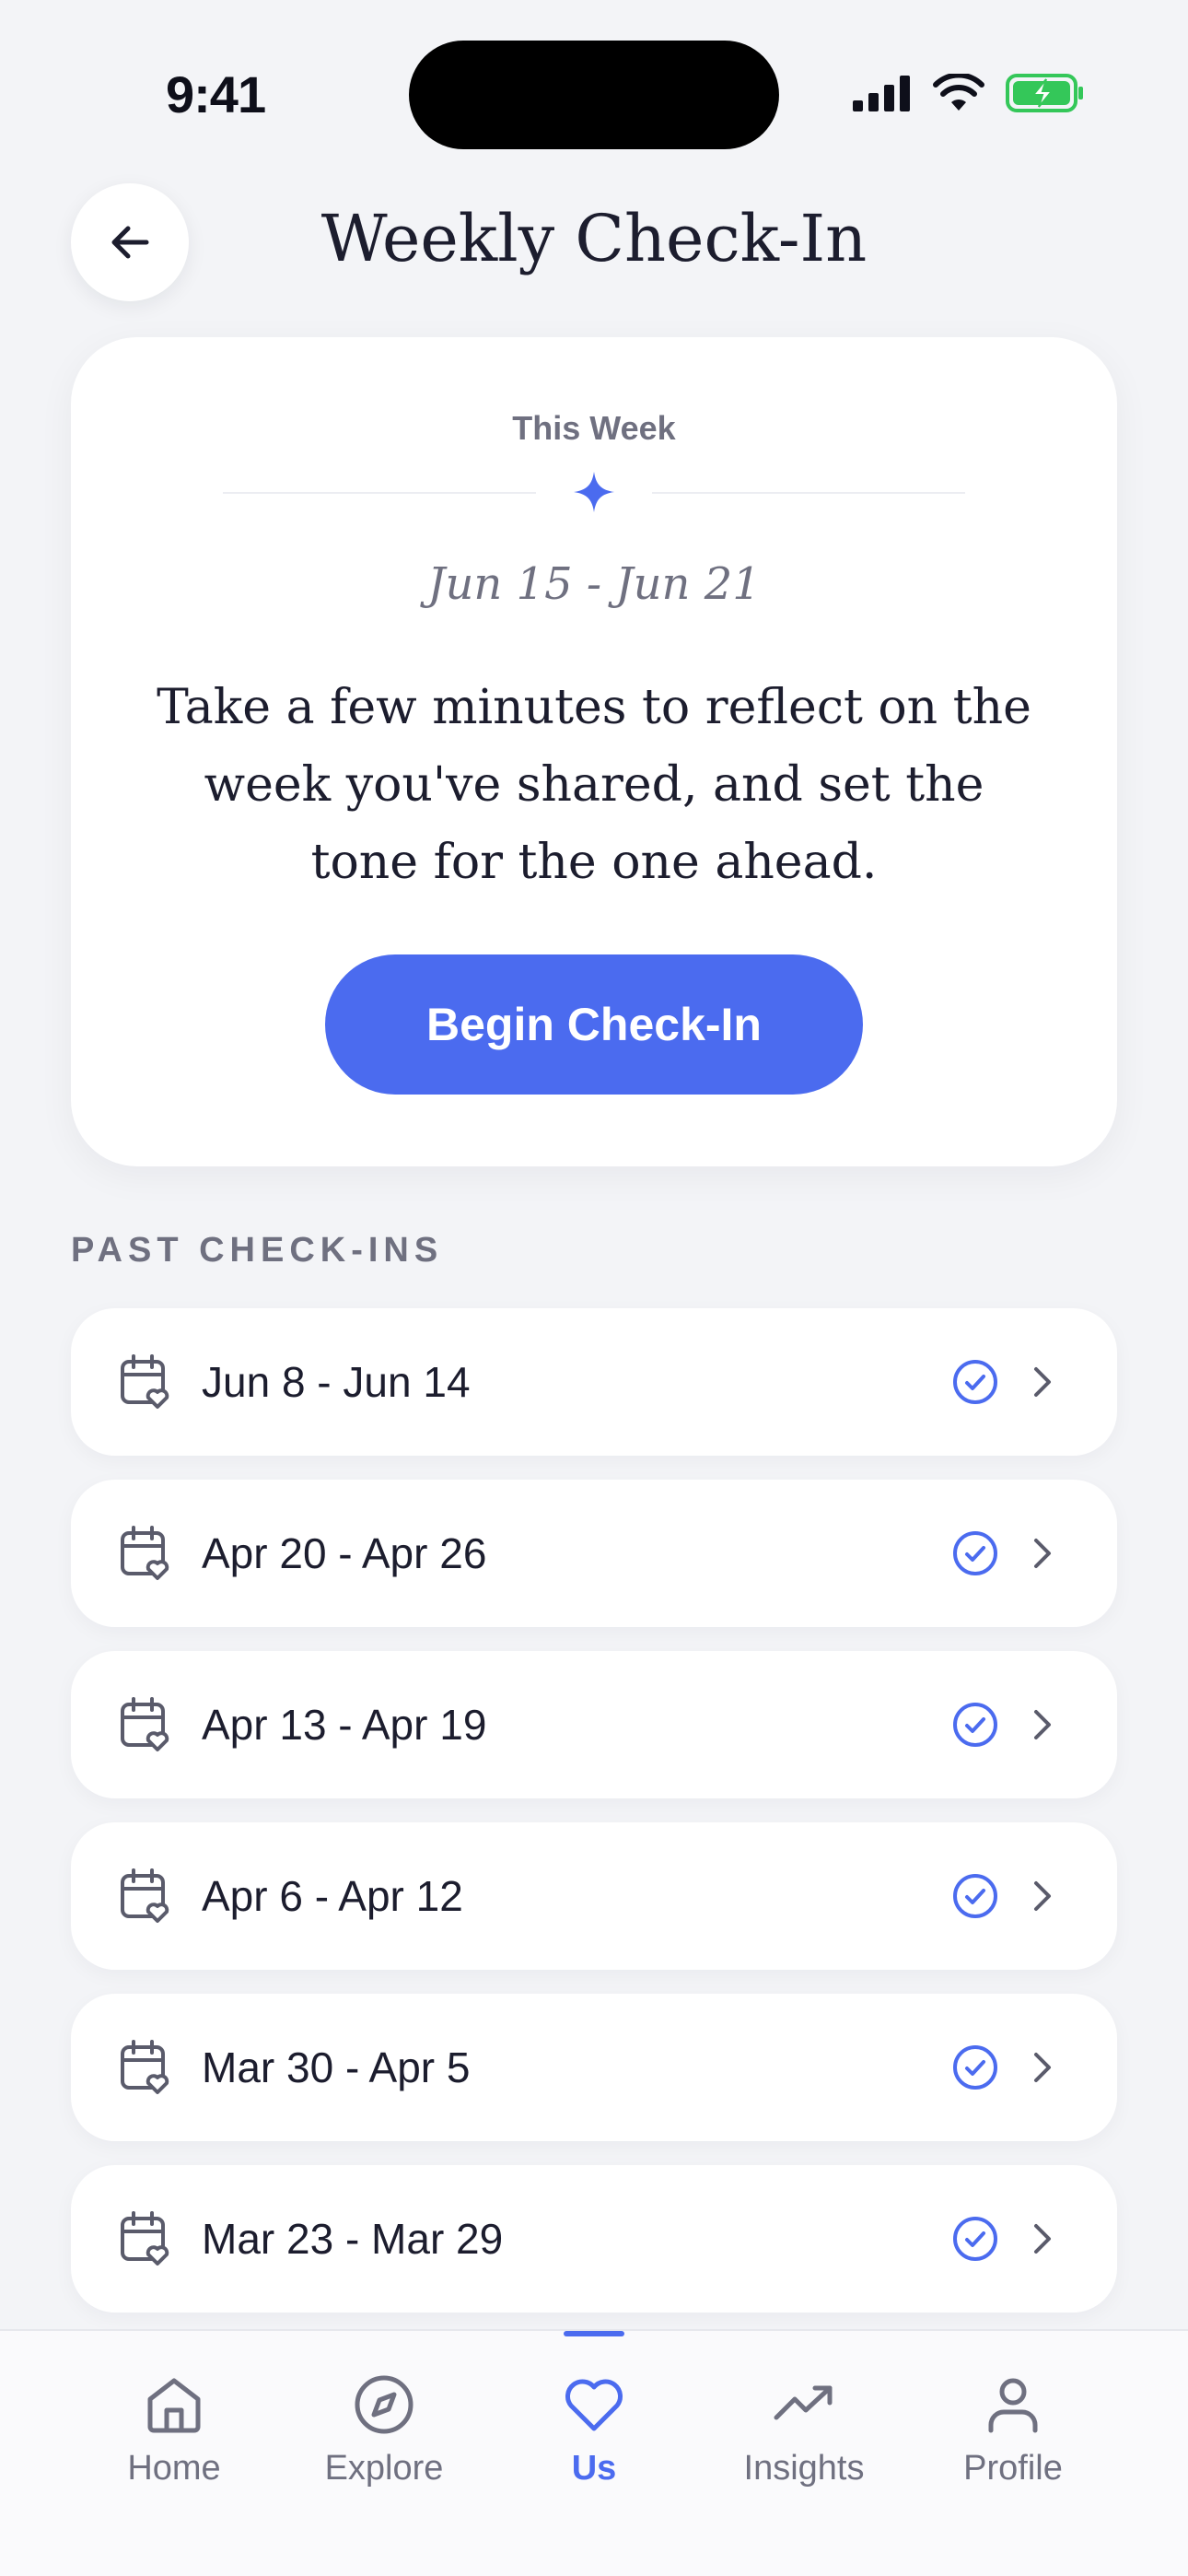  What do you see at coordinates (594, 2067) in the screenshot?
I see `past-check-in-item: Mar 30 - Apr 5` at bounding box center [594, 2067].